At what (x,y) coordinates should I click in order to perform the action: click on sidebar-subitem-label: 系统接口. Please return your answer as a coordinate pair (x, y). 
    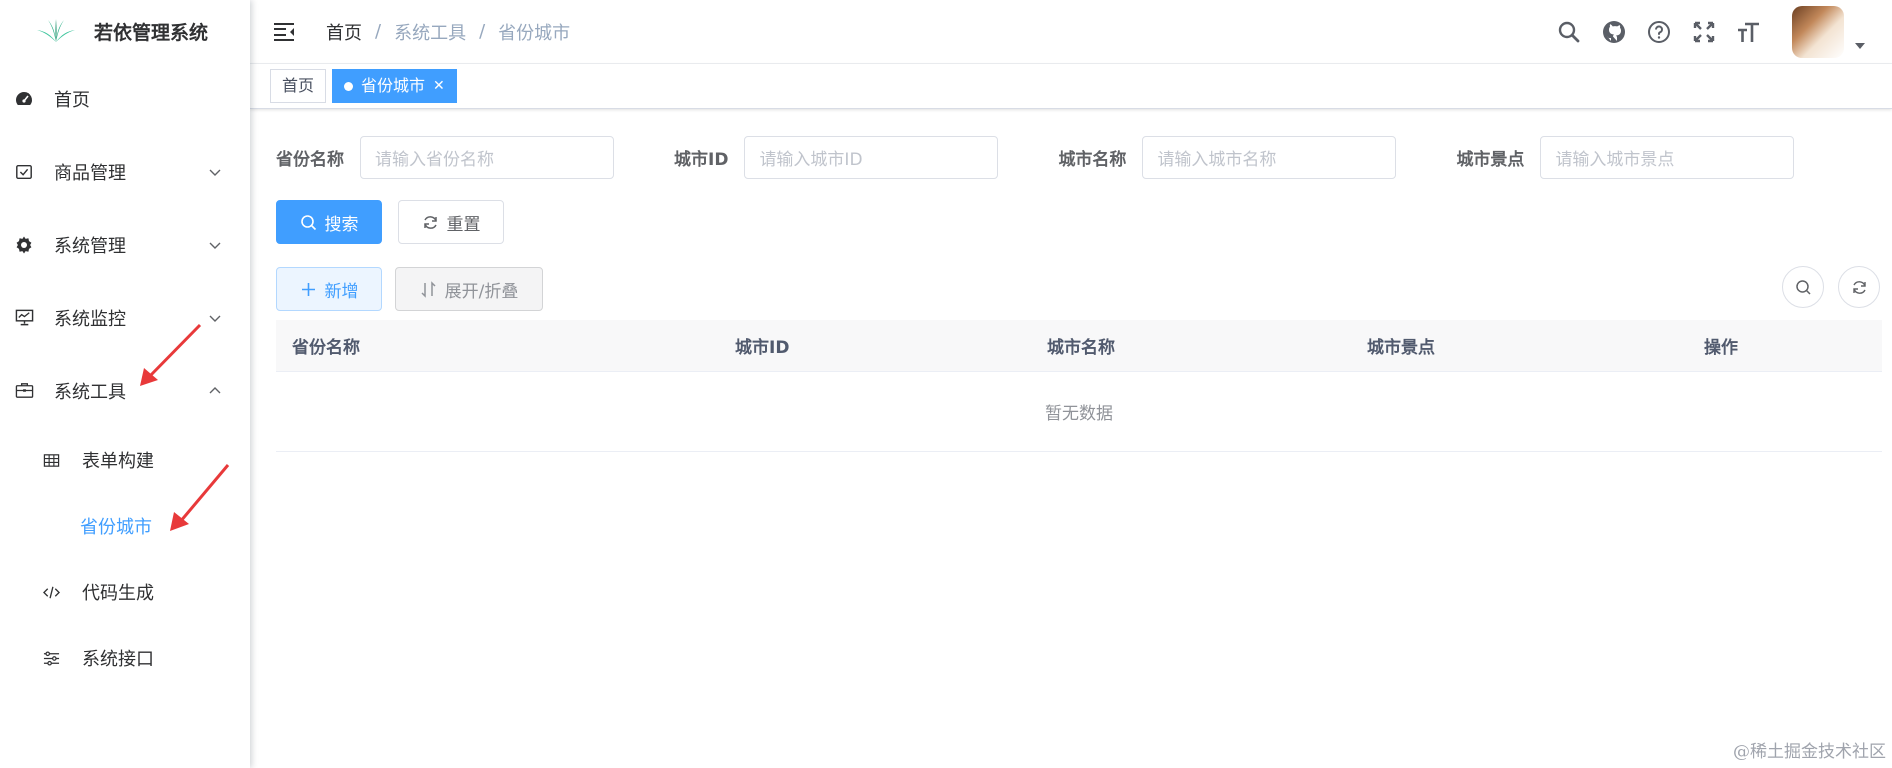
    Looking at the image, I should click on (118, 659).